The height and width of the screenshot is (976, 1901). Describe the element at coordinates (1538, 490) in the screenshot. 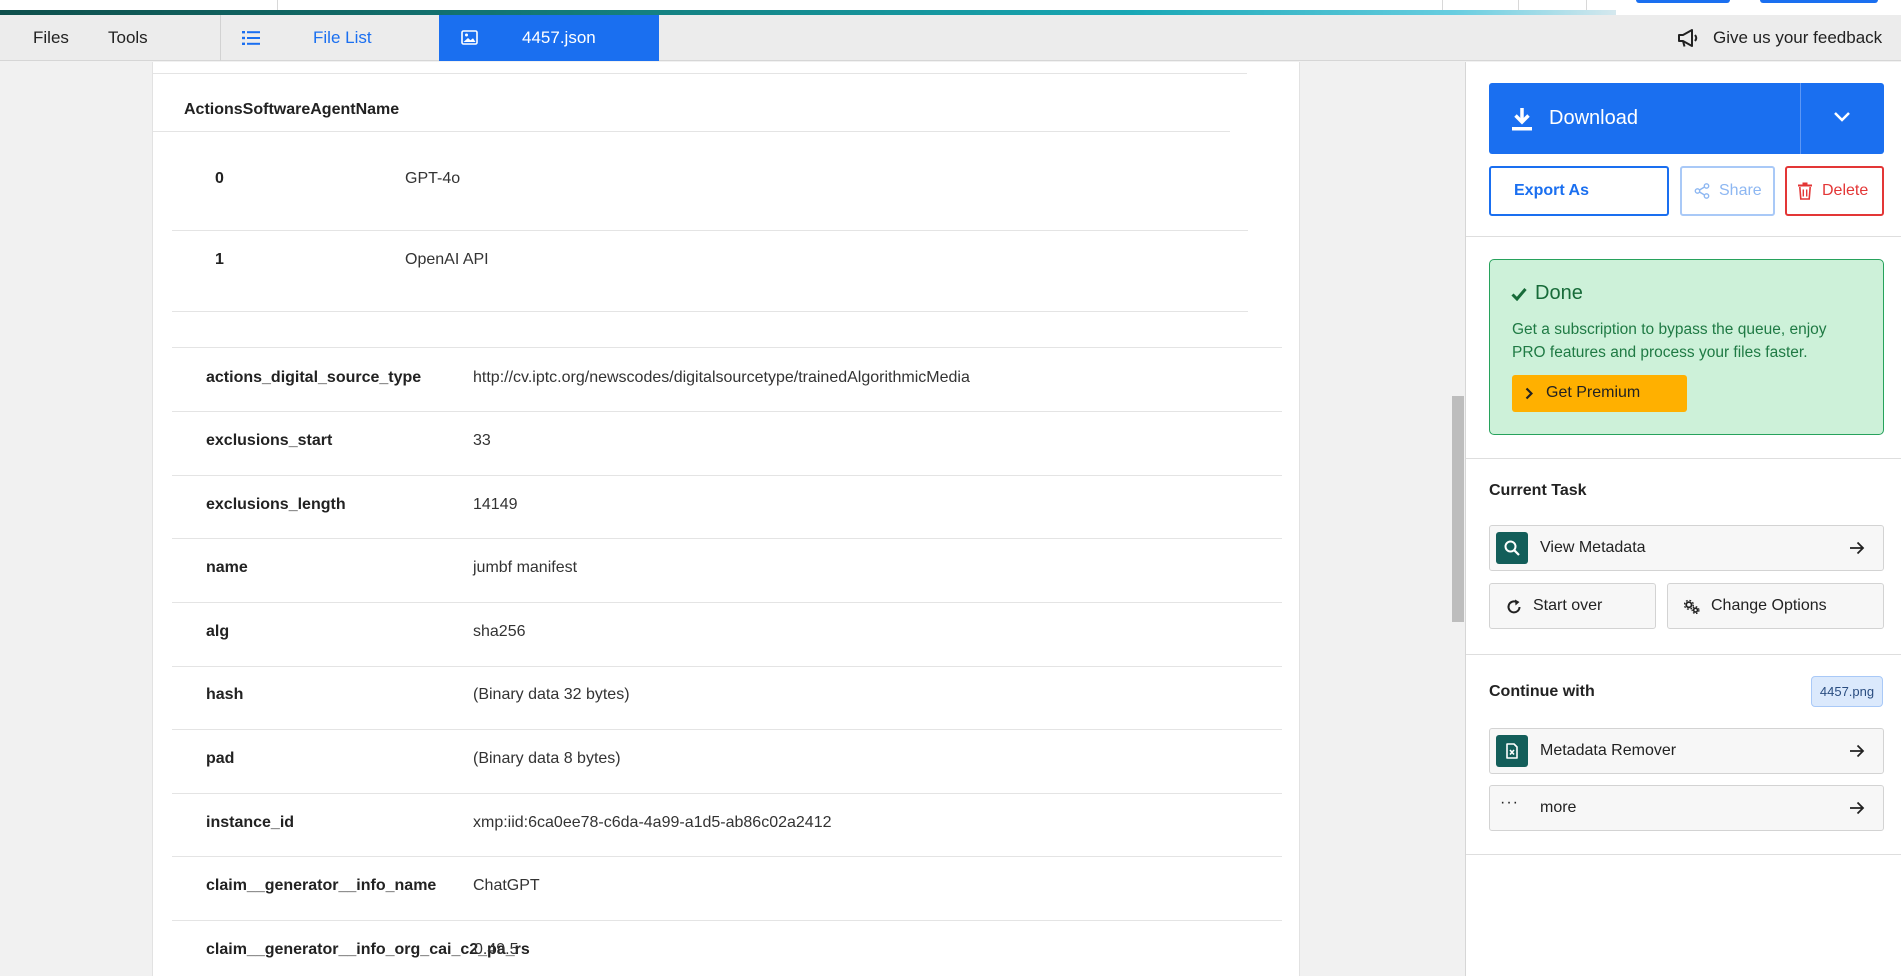

I see `current-task-heading: Current Task` at that location.